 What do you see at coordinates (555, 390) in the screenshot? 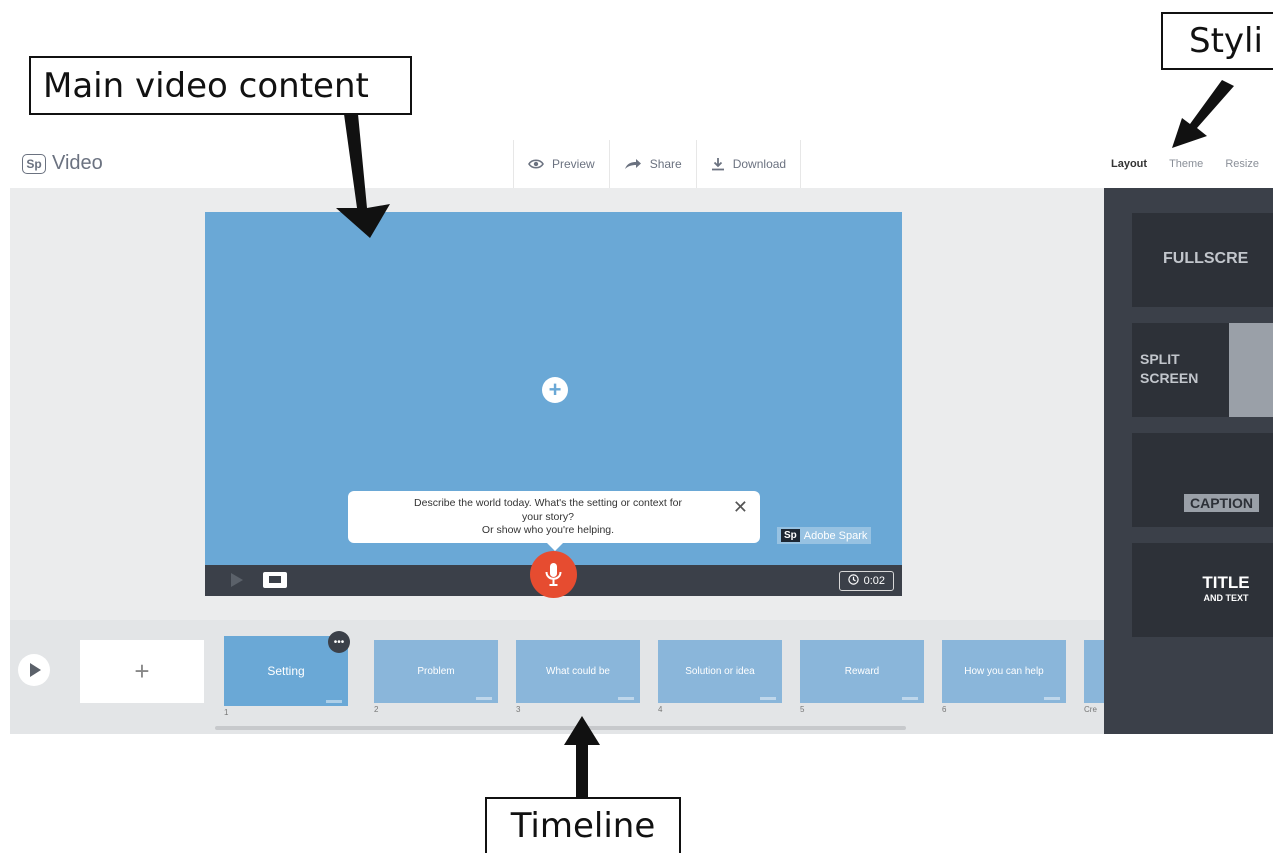
I see `add-media-button: +` at bounding box center [555, 390].